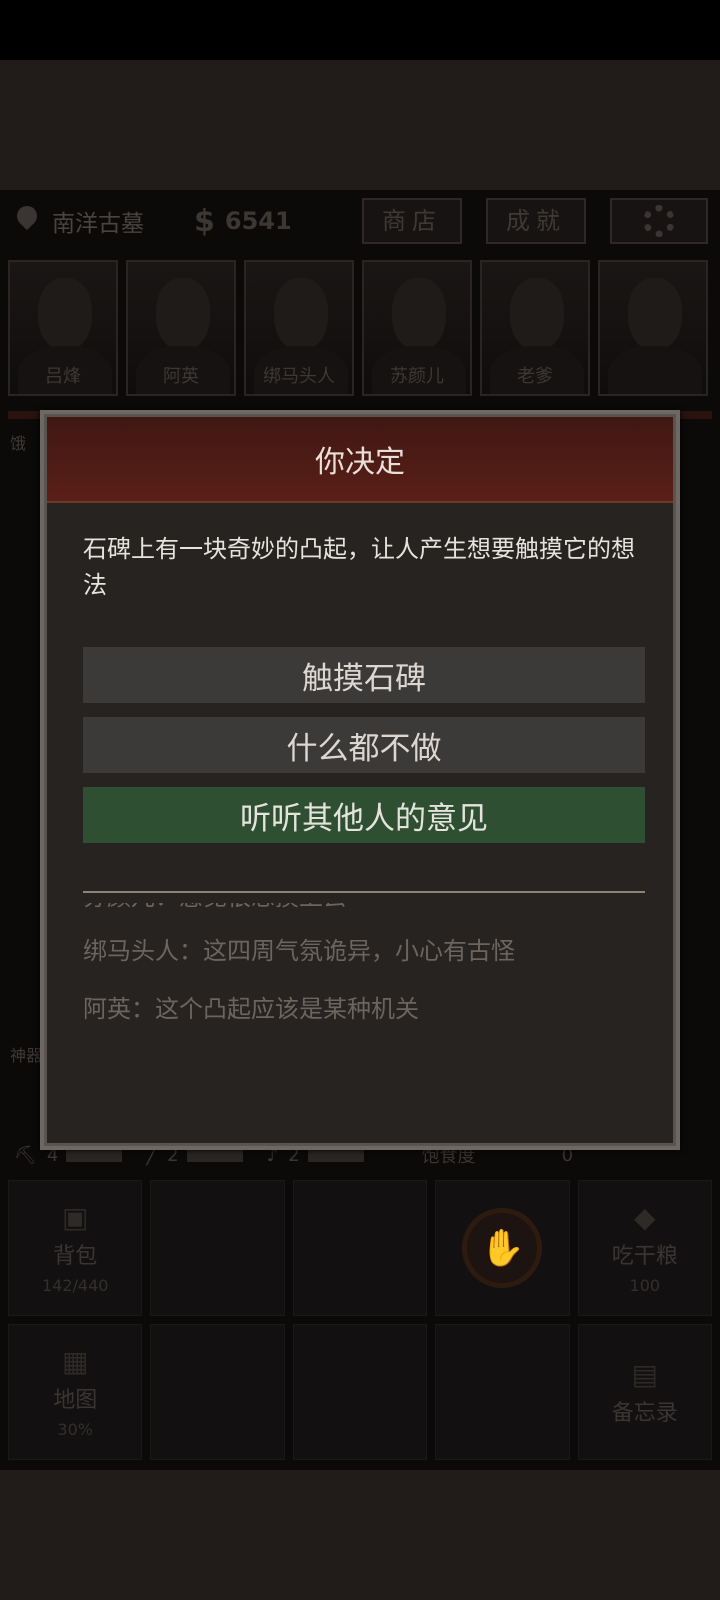  Describe the element at coordinates (25, 1155) in the screenshot. I see `pickaxe-icon: ⛏` at that location.